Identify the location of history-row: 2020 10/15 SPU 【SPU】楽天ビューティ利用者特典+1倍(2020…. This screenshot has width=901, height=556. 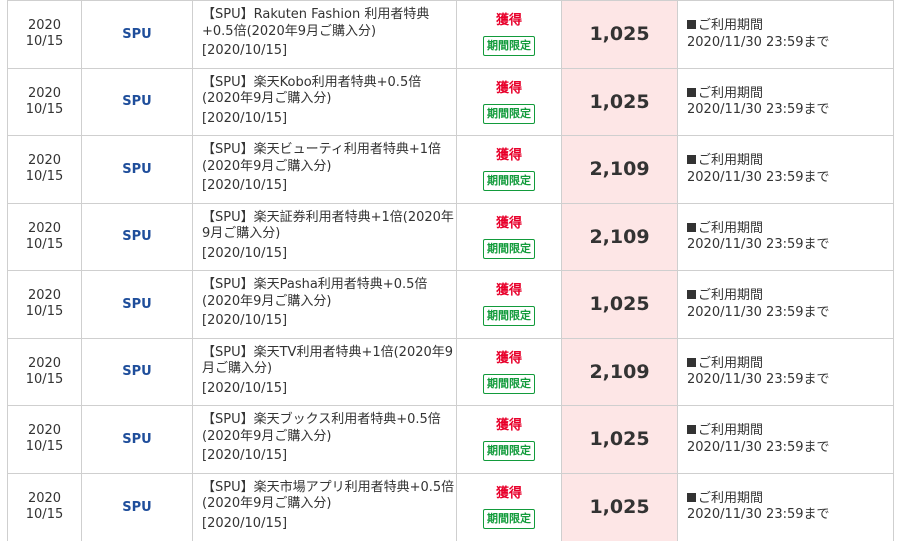
(450, 170).